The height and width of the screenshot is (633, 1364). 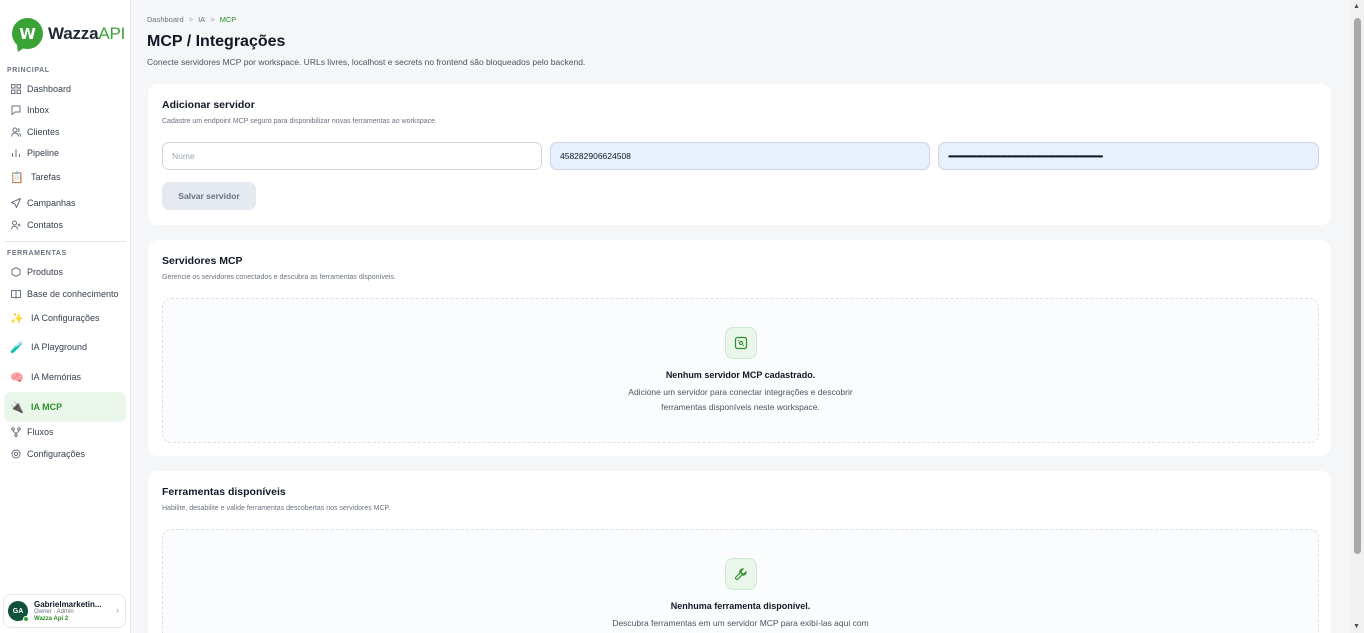 I want to click on message-icon, so click(x=15, y=110).